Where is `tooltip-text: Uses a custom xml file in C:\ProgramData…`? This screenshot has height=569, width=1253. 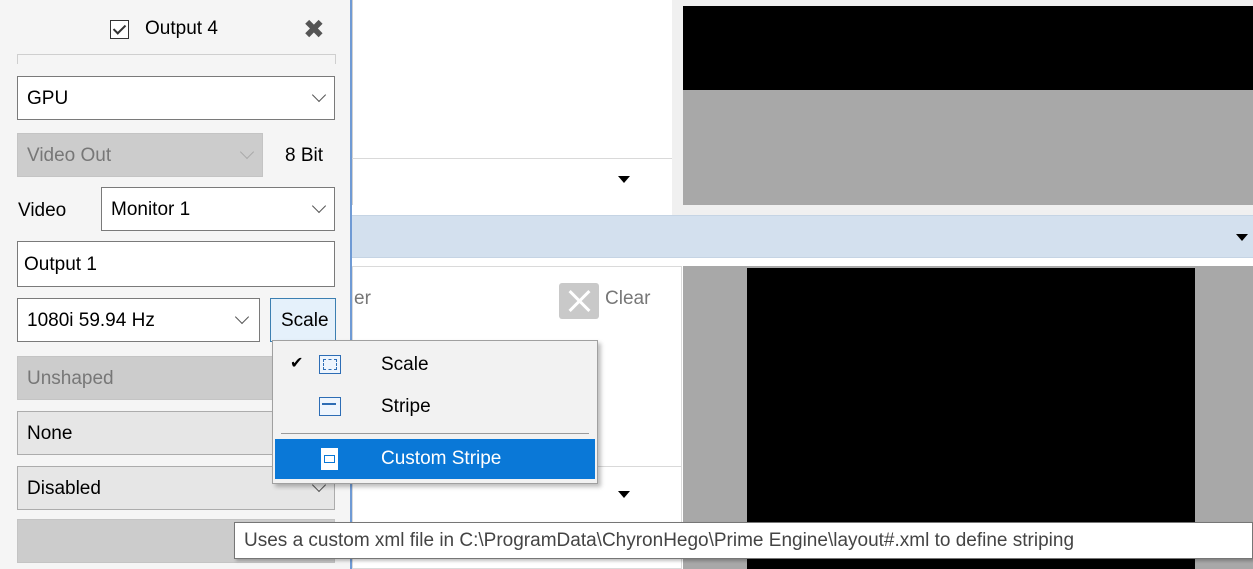
tooltip-text: Uses a custom xml file in C:\ProgramData… is located at coordinates (659, 540).